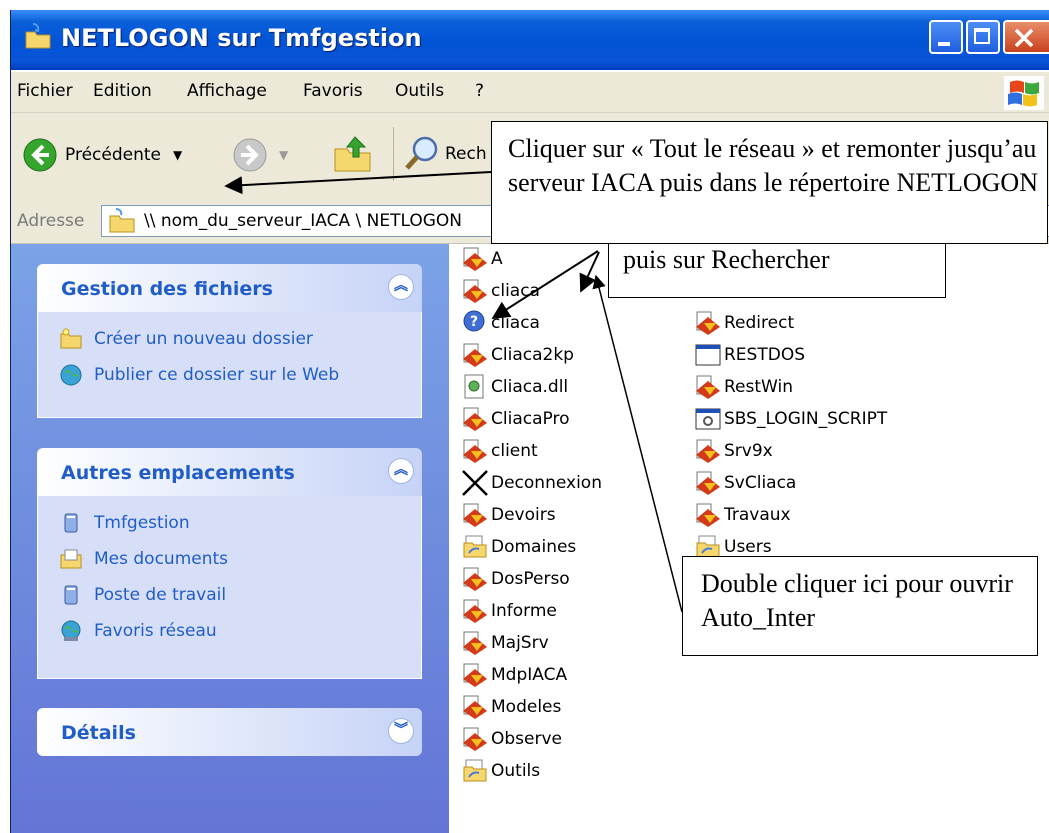 The width and height of the screenshot is (1049, 833). Describe the element at coordinates (71, 630) in the screenshot. I see `network-globe-icon` at that location.